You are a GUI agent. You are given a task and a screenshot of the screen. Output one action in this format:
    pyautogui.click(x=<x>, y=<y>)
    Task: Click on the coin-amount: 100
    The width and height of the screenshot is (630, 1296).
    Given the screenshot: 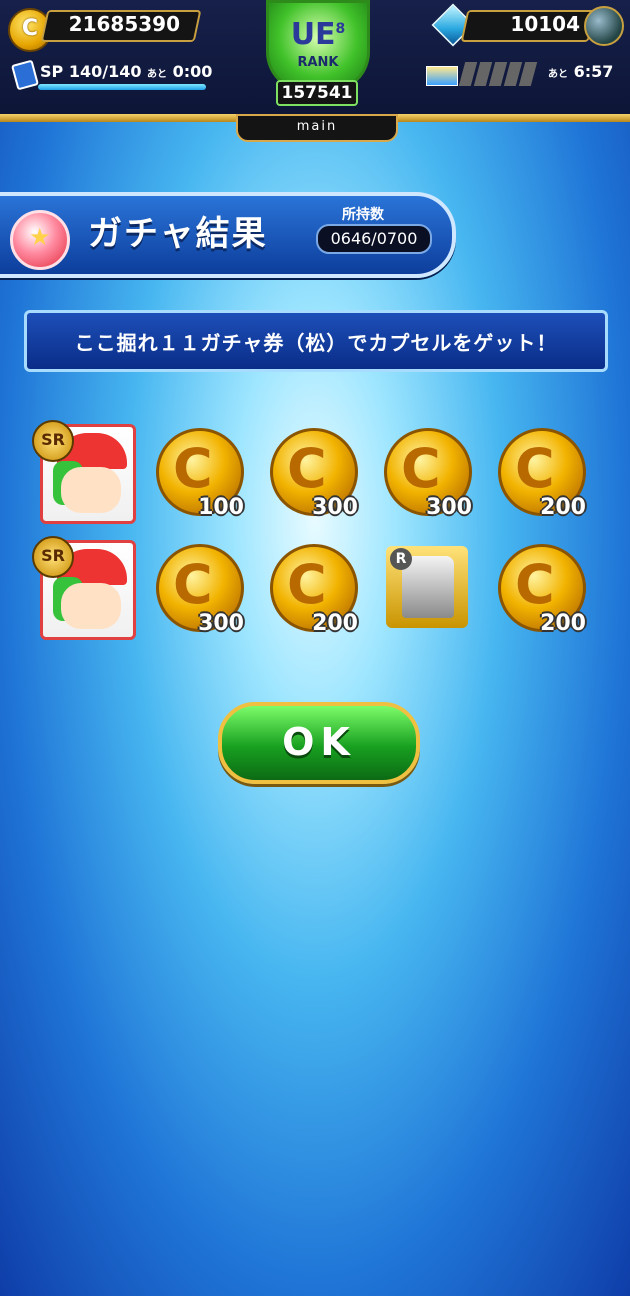 What is the action you would take?
    pyautogui.click(x=221, y=507)
    